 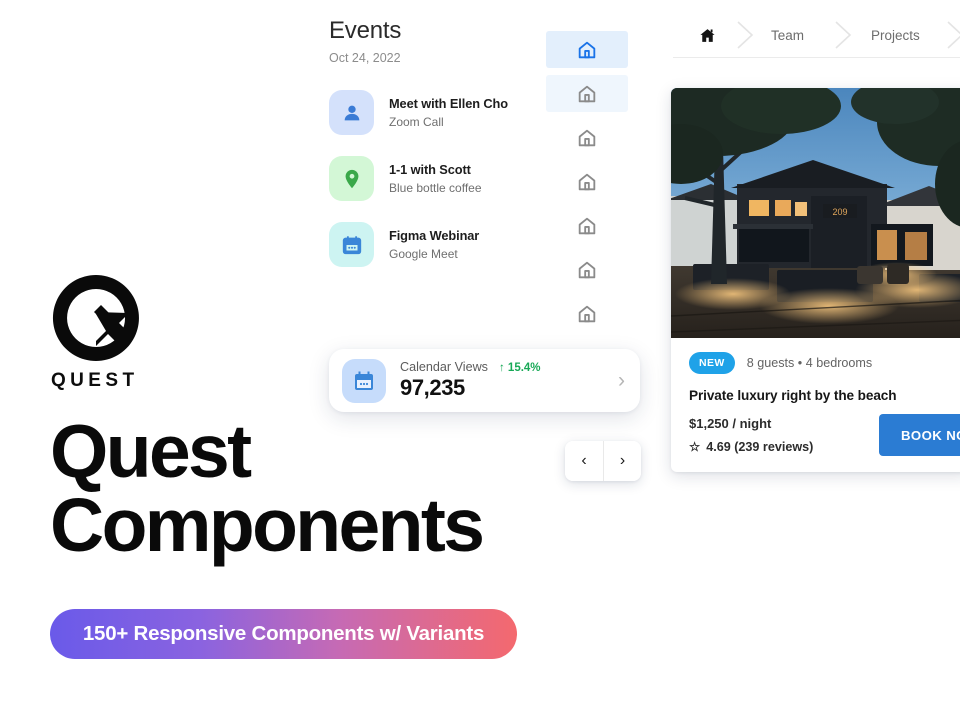 What do you see at coordinates (351, 179) in the screenshot?
I see `map-pin-icon` at bounding box center [351, 179].